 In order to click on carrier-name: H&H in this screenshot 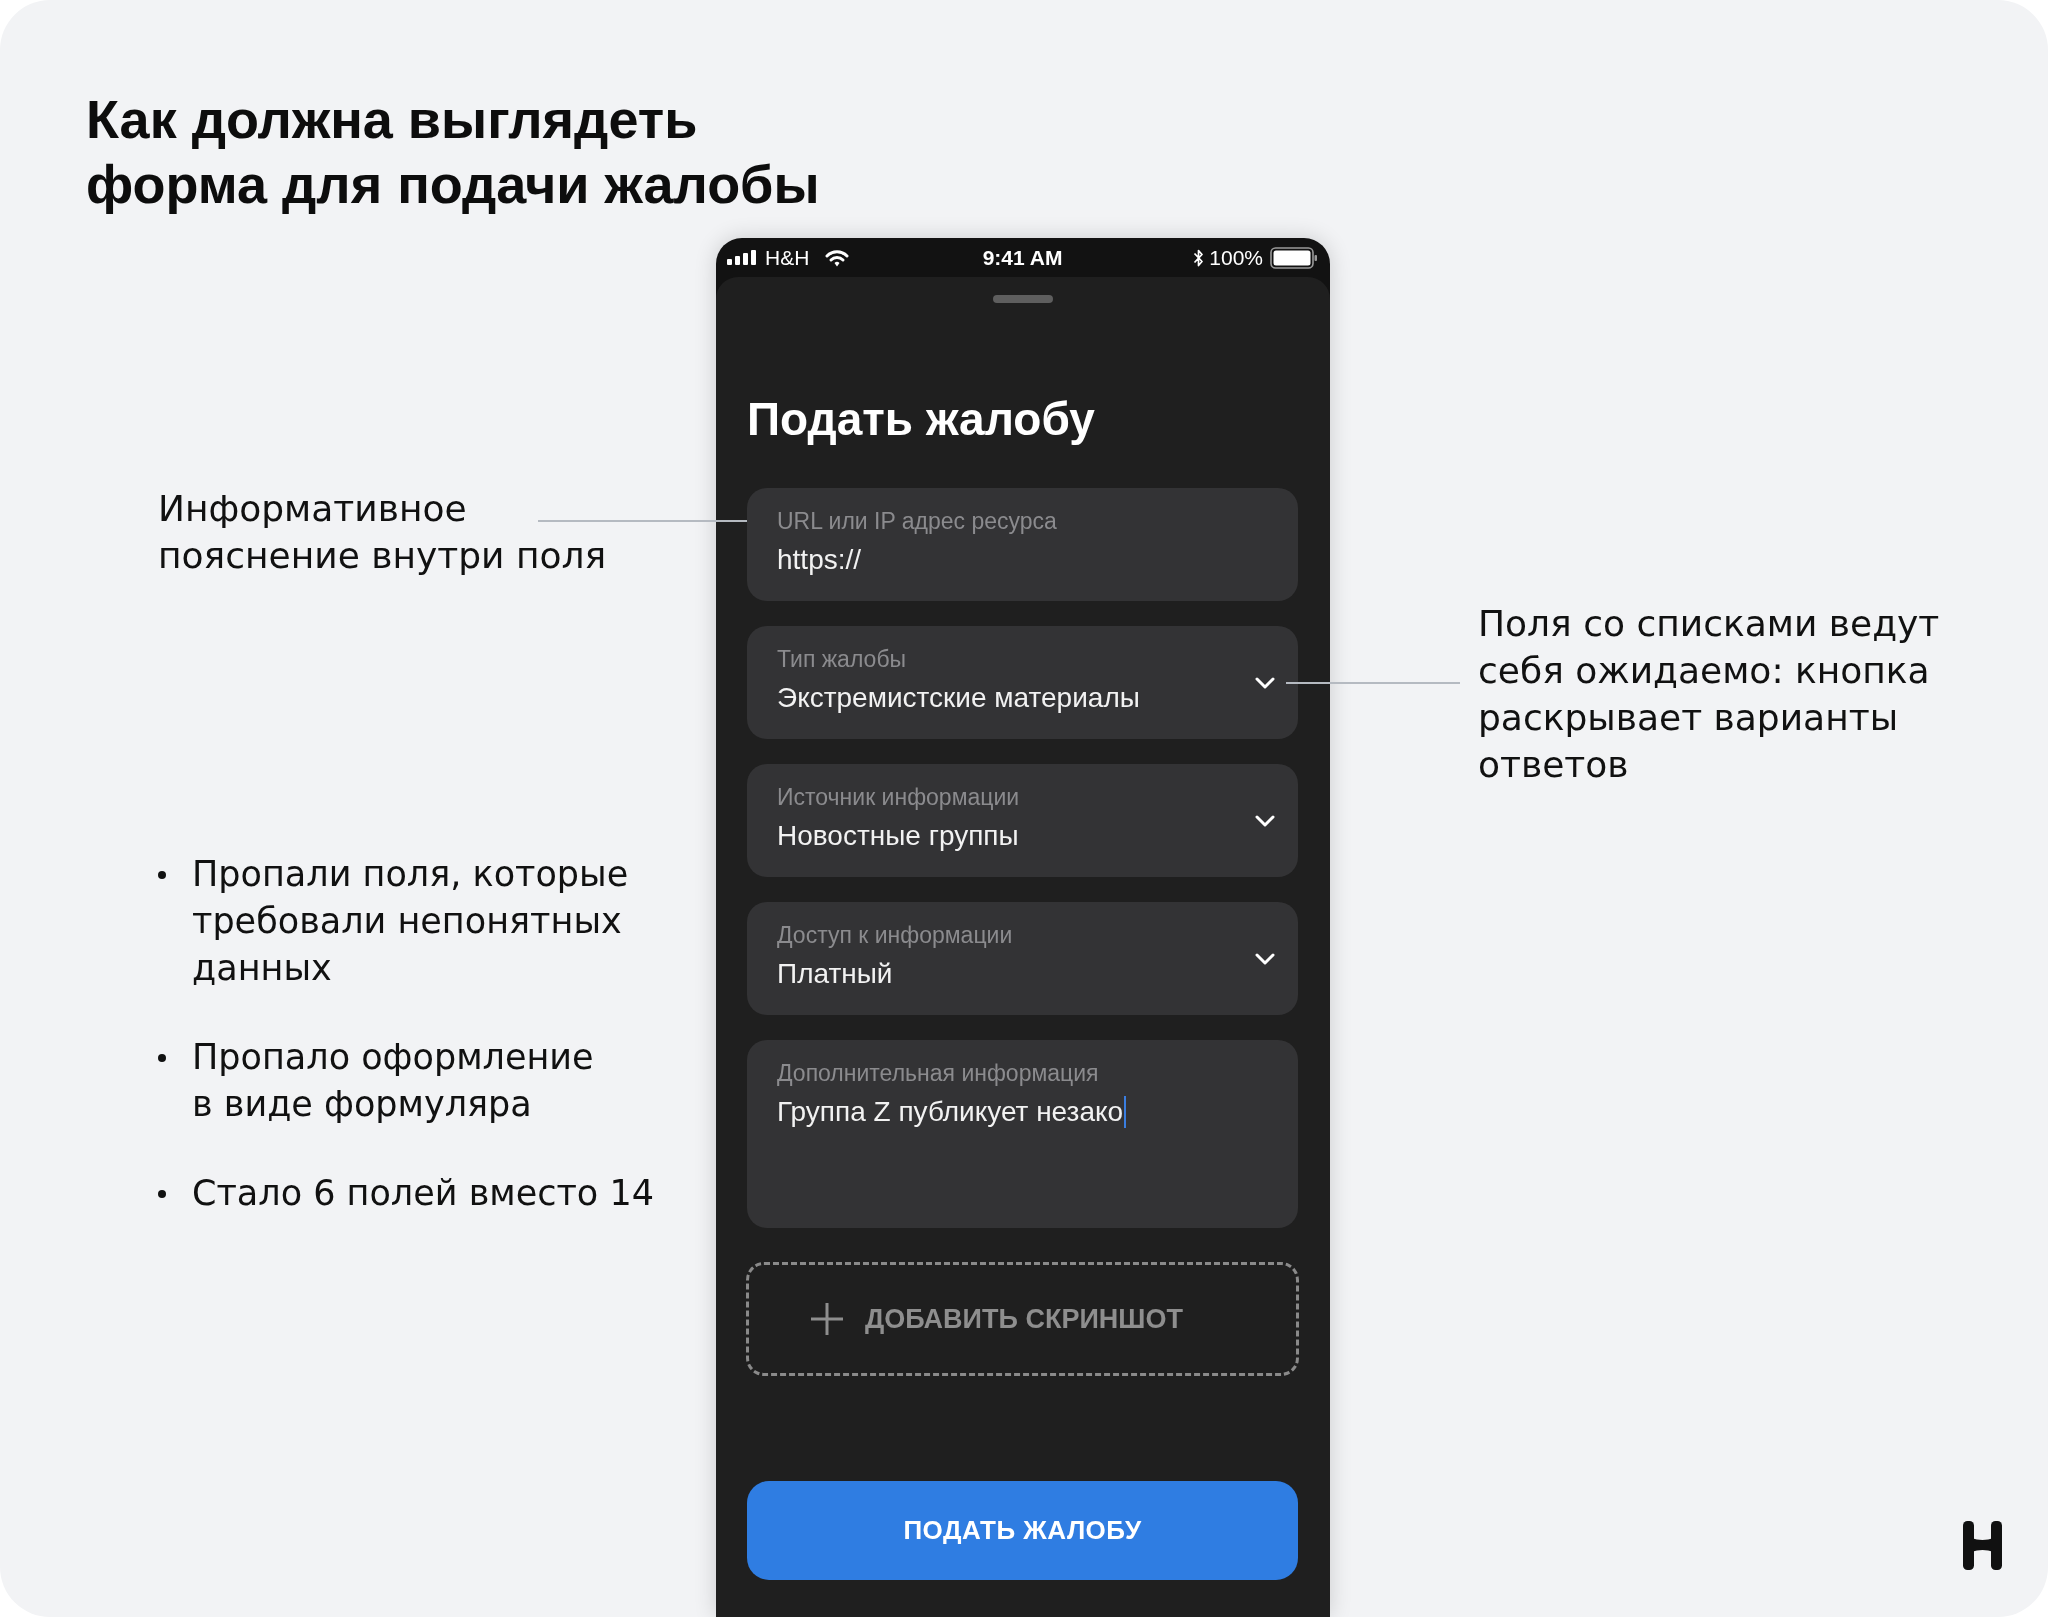, I will do `click(787, 257)`.